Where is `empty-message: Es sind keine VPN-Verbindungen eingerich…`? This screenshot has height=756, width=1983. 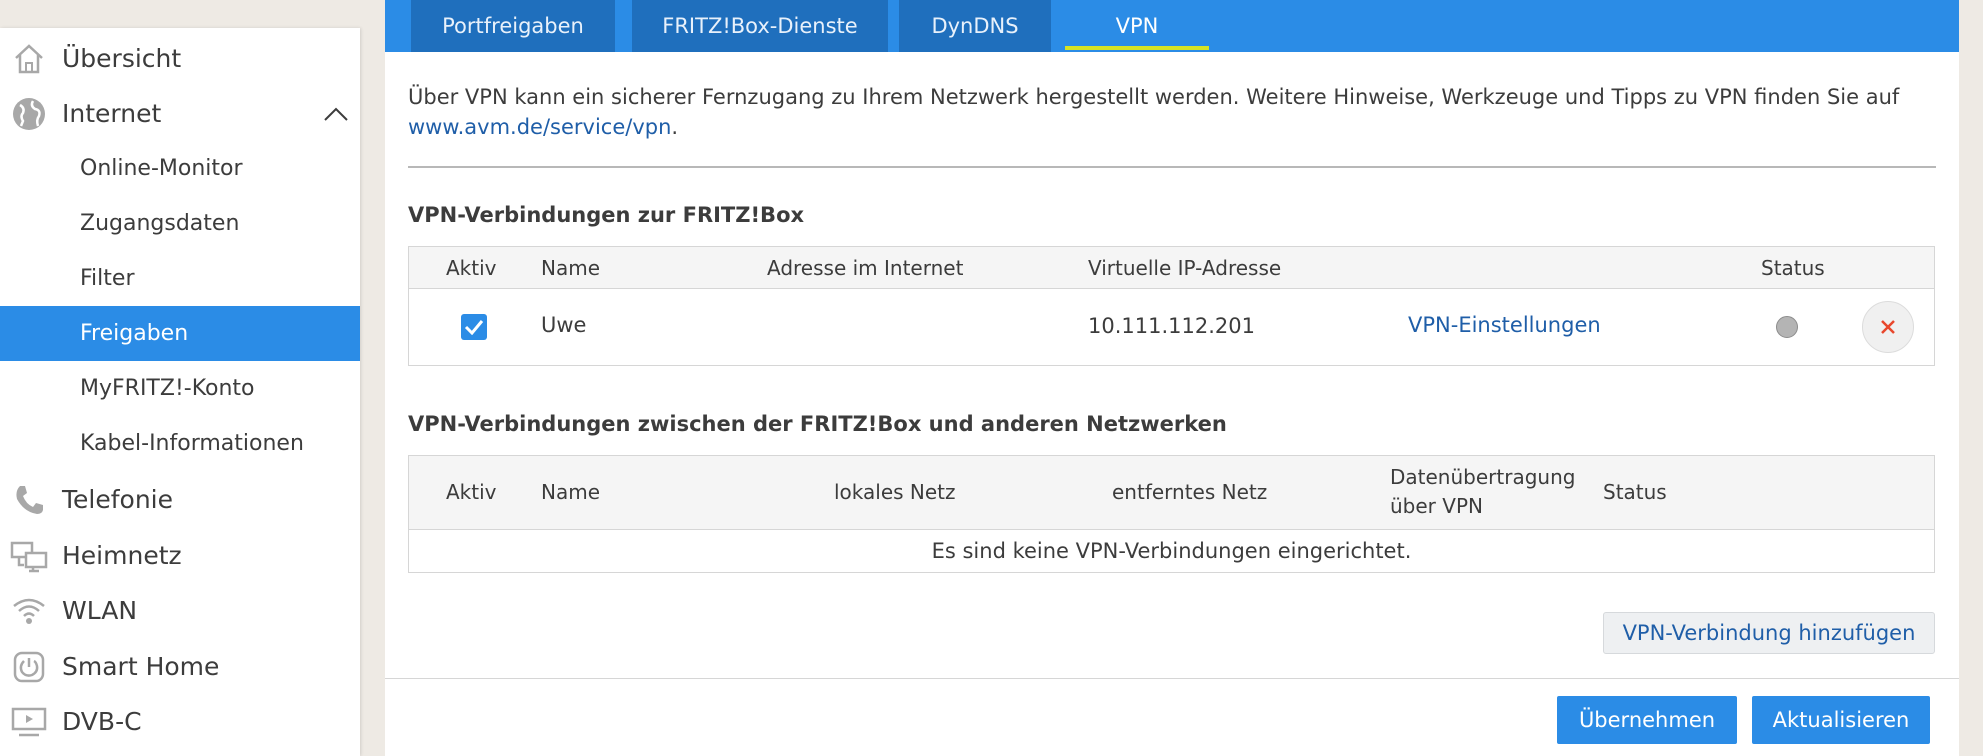
empty-message: Es sind keine VPN-Verbindungen eingerich… is located at coordinates (1171, 551).